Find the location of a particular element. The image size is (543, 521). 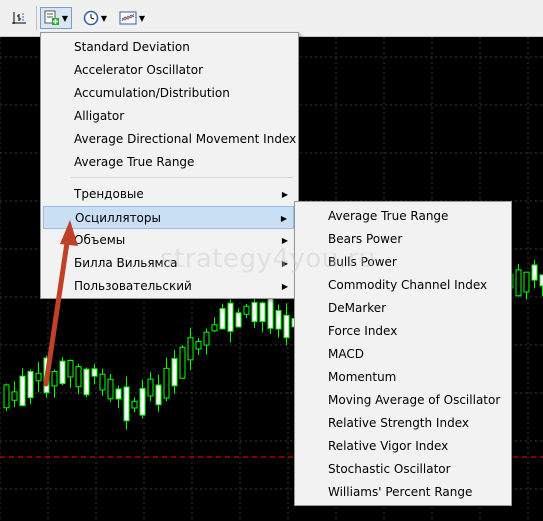

submenu-item-stochastic: Stochastic Oscillator is located at coordinates (402, 469).